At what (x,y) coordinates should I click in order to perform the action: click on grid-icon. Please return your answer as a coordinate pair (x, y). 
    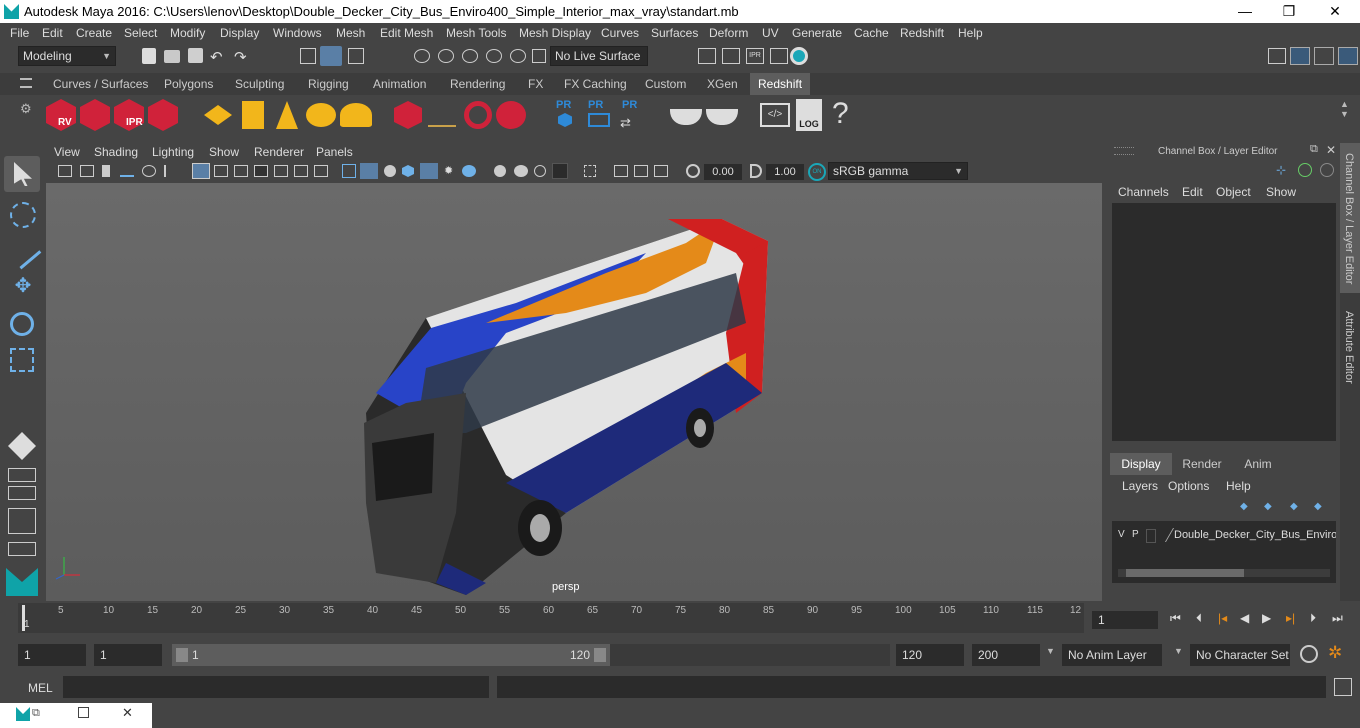
    Looking at the image, I should click on (201, 171).